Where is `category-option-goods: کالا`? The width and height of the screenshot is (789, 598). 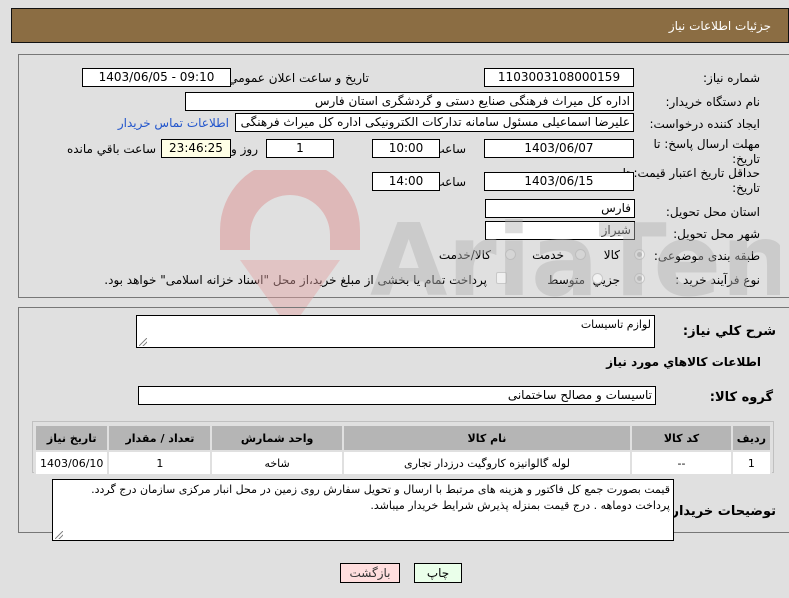
category-option-goods: کالا is located at coordinates (611, 255).